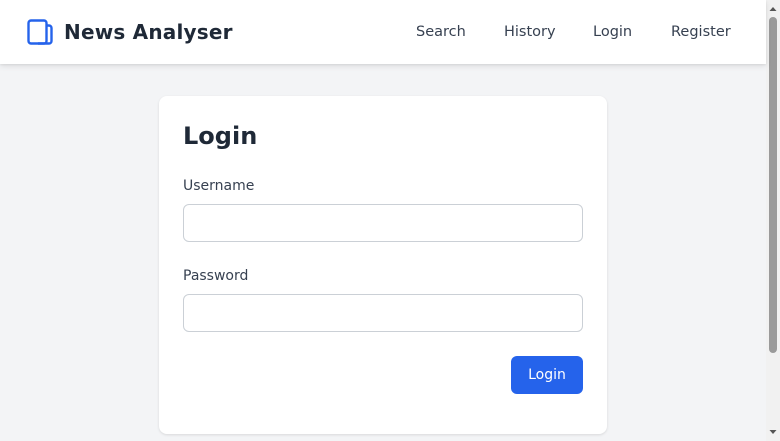  I want to click on chevron-up-icon, so click(773, 9).